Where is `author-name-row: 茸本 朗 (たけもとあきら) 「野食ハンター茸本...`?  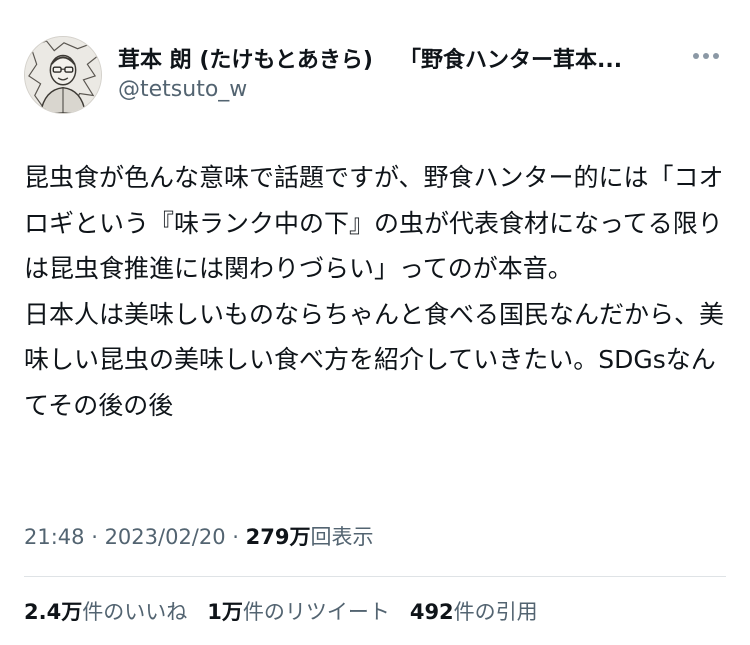 author-name-row: 茸本 朗 (たけもとあきら) 「野食ハンター茸本... is located at coordinates (379, 58).